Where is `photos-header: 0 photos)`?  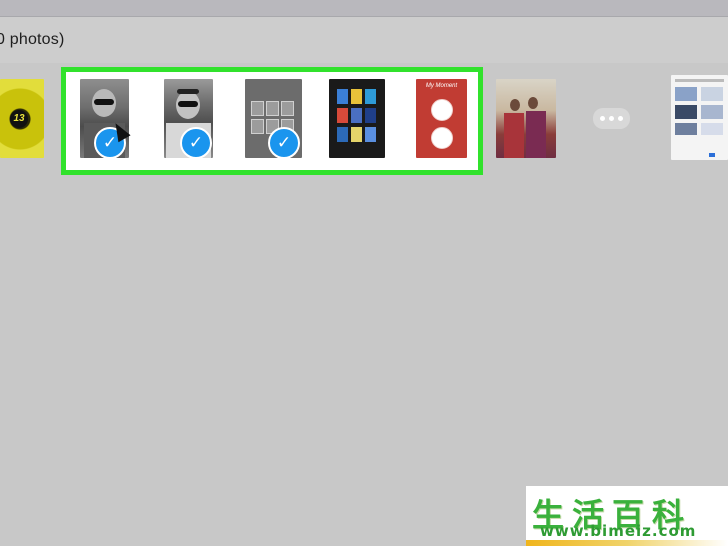 photos-header: 0 photos) is located at coordinates (364, 40).